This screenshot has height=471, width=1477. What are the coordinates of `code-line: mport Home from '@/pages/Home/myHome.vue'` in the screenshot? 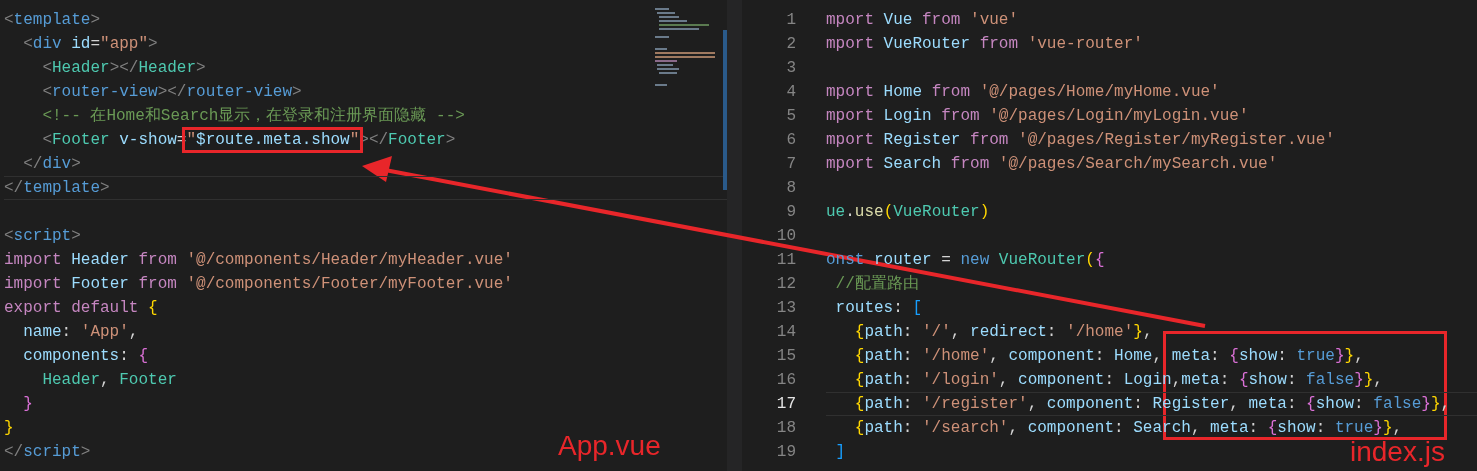 It's located at (1023, 92).